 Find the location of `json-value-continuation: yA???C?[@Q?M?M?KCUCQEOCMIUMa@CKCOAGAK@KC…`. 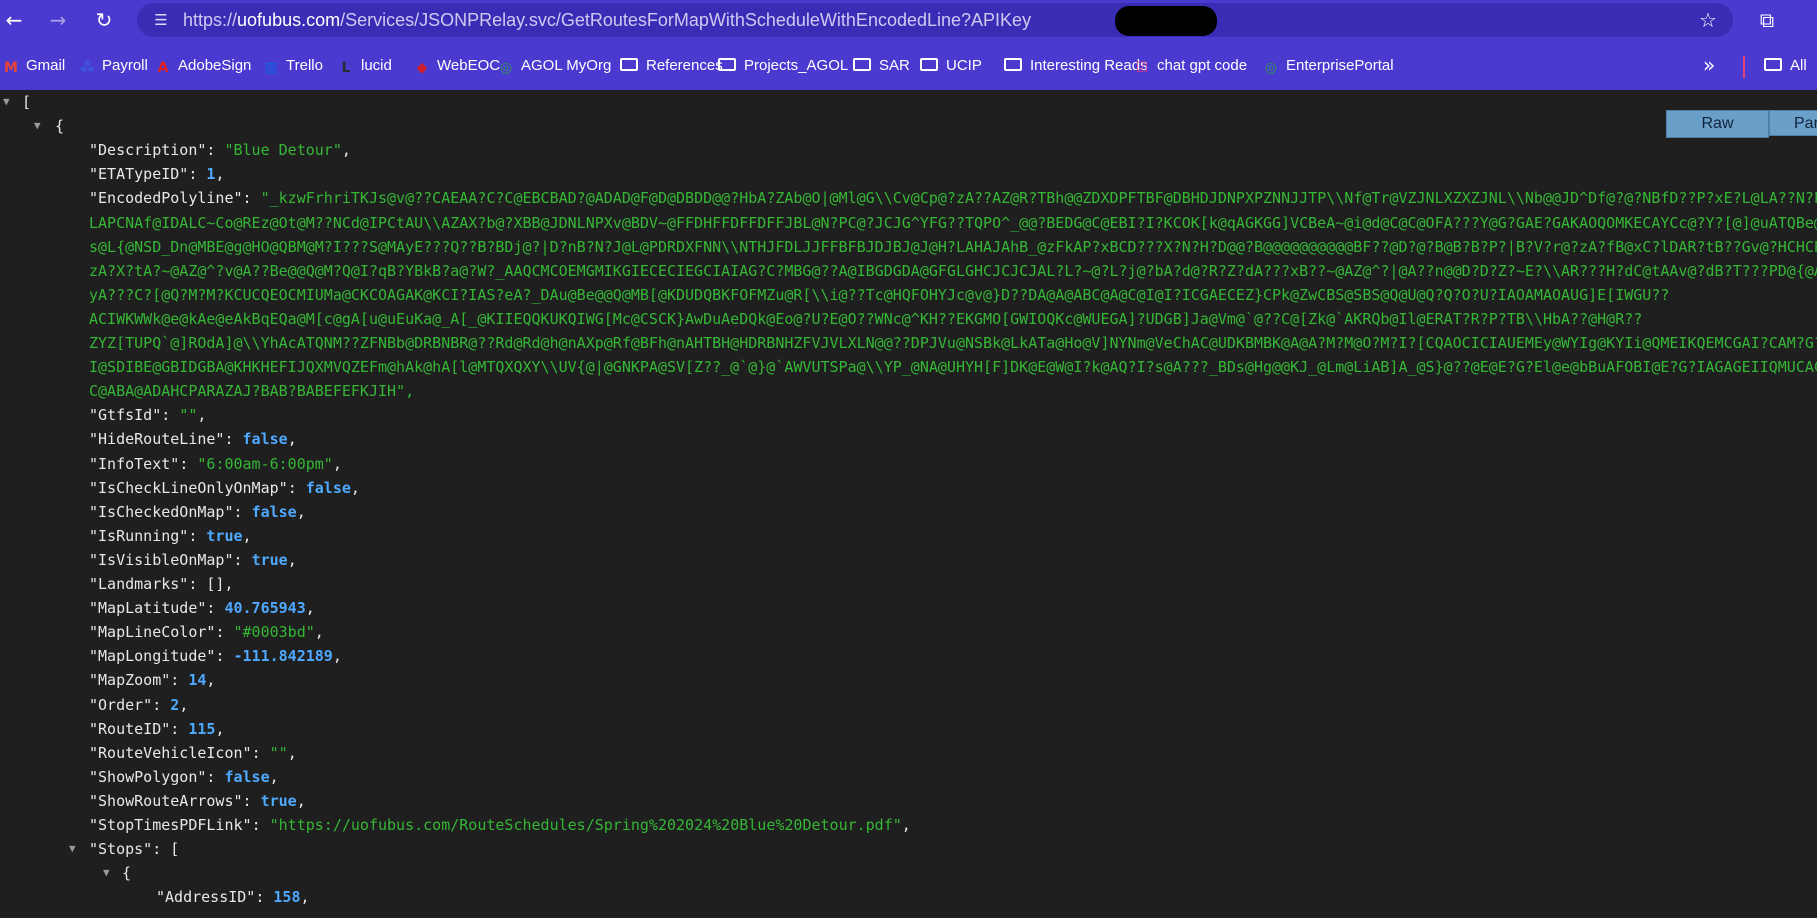

json-value-continuation: yA???C?[@Q?M?M?KCUCQEOCMIUMa@CKCOAGAK@KC… is located at coordinates (879, 295).